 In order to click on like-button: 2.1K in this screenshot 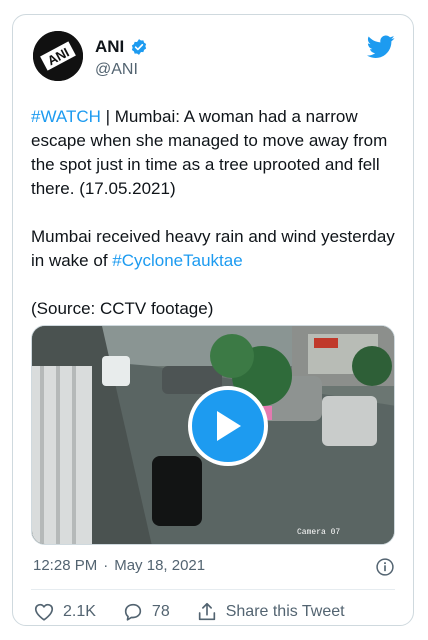, I will do `click(64, 612)`.